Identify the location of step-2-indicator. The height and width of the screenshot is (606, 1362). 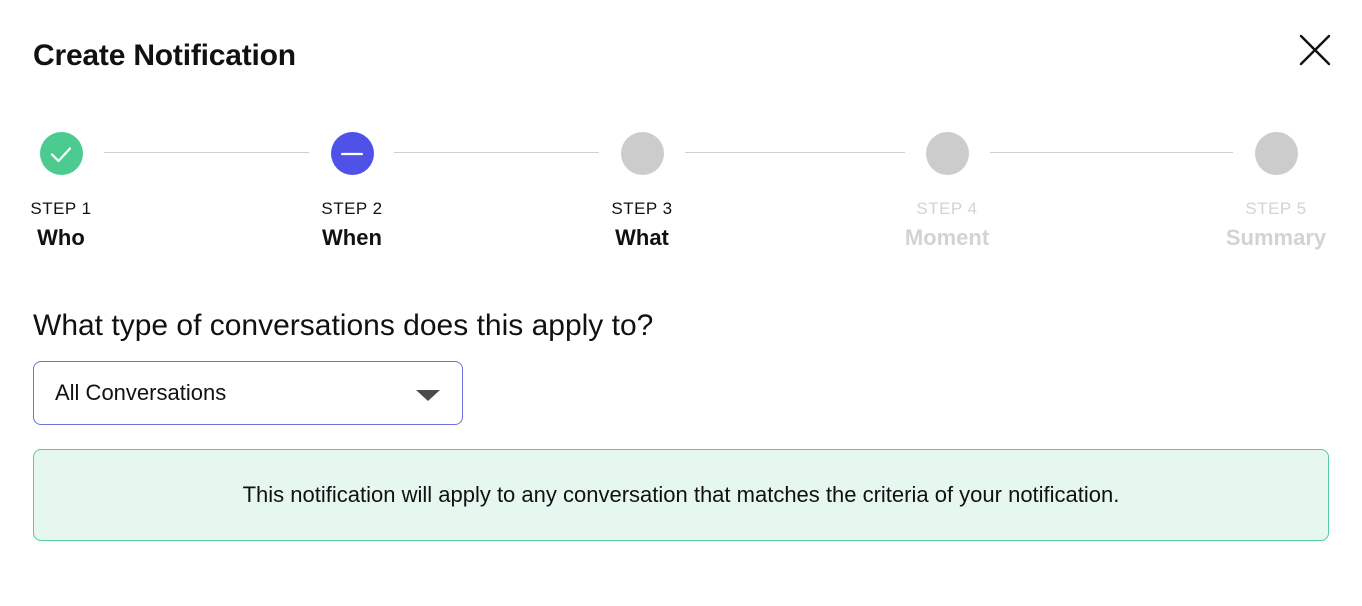
(352, 153).